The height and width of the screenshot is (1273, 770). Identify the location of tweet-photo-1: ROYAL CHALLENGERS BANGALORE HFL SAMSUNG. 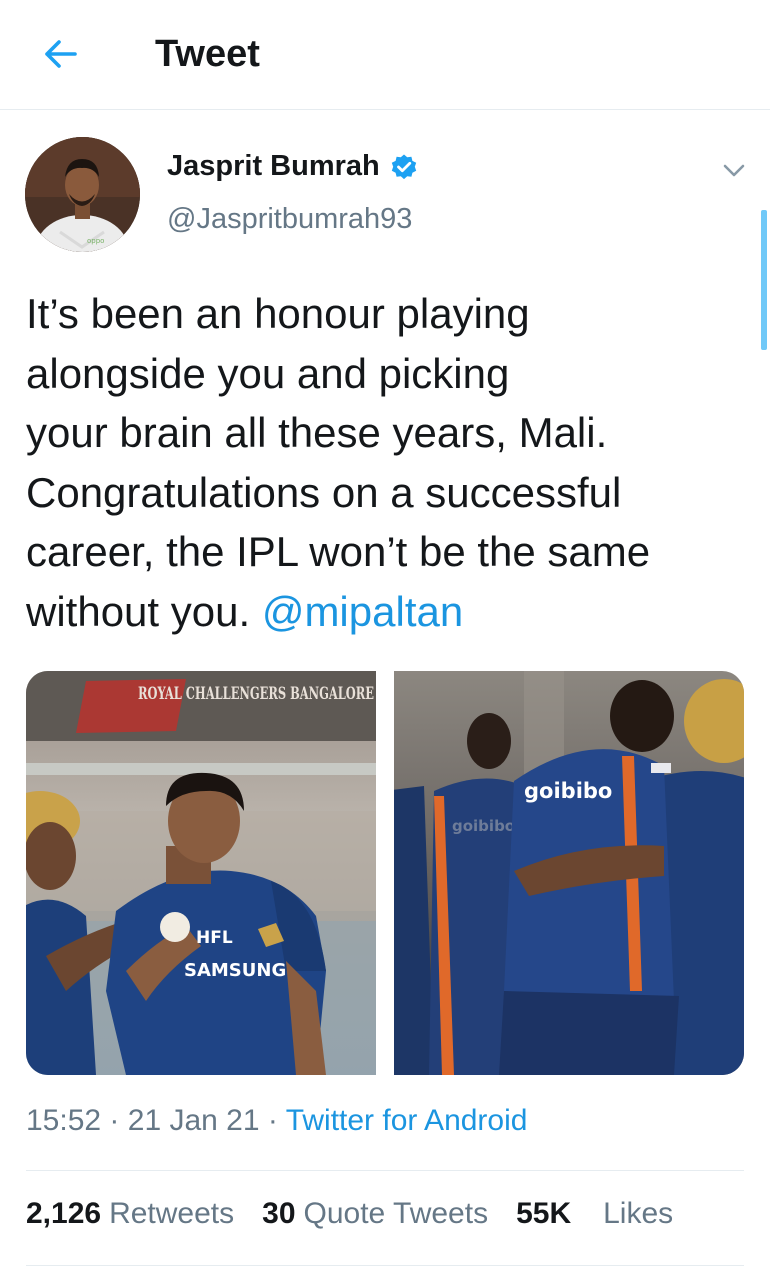
(201, 873).